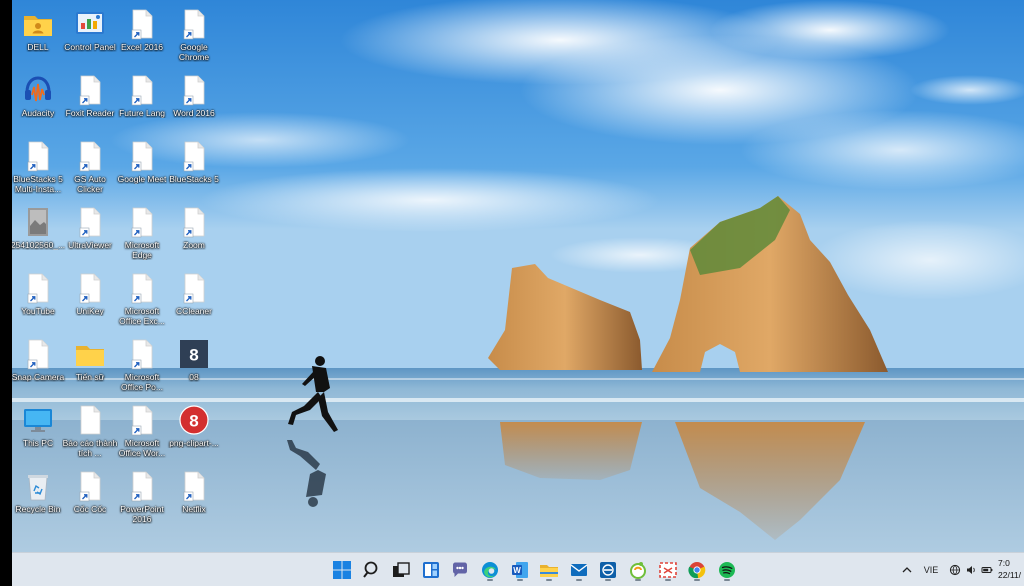 The width and height of the screenshot is (1024, 586). Describe the element at coordinates (193, 355) in the screenshot. I see `svg-text: 8` at that location.